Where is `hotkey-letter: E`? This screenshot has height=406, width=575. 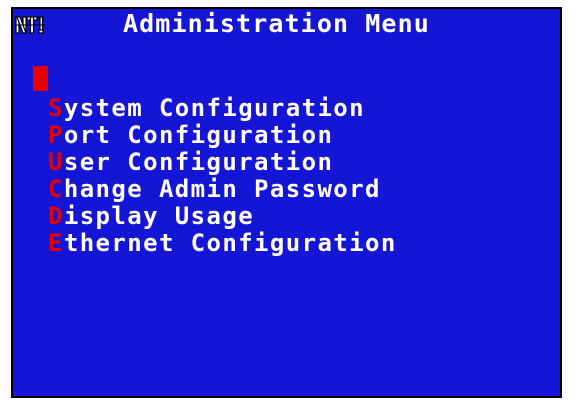 hotkey-letter: E is located at coordinates (56, 243).